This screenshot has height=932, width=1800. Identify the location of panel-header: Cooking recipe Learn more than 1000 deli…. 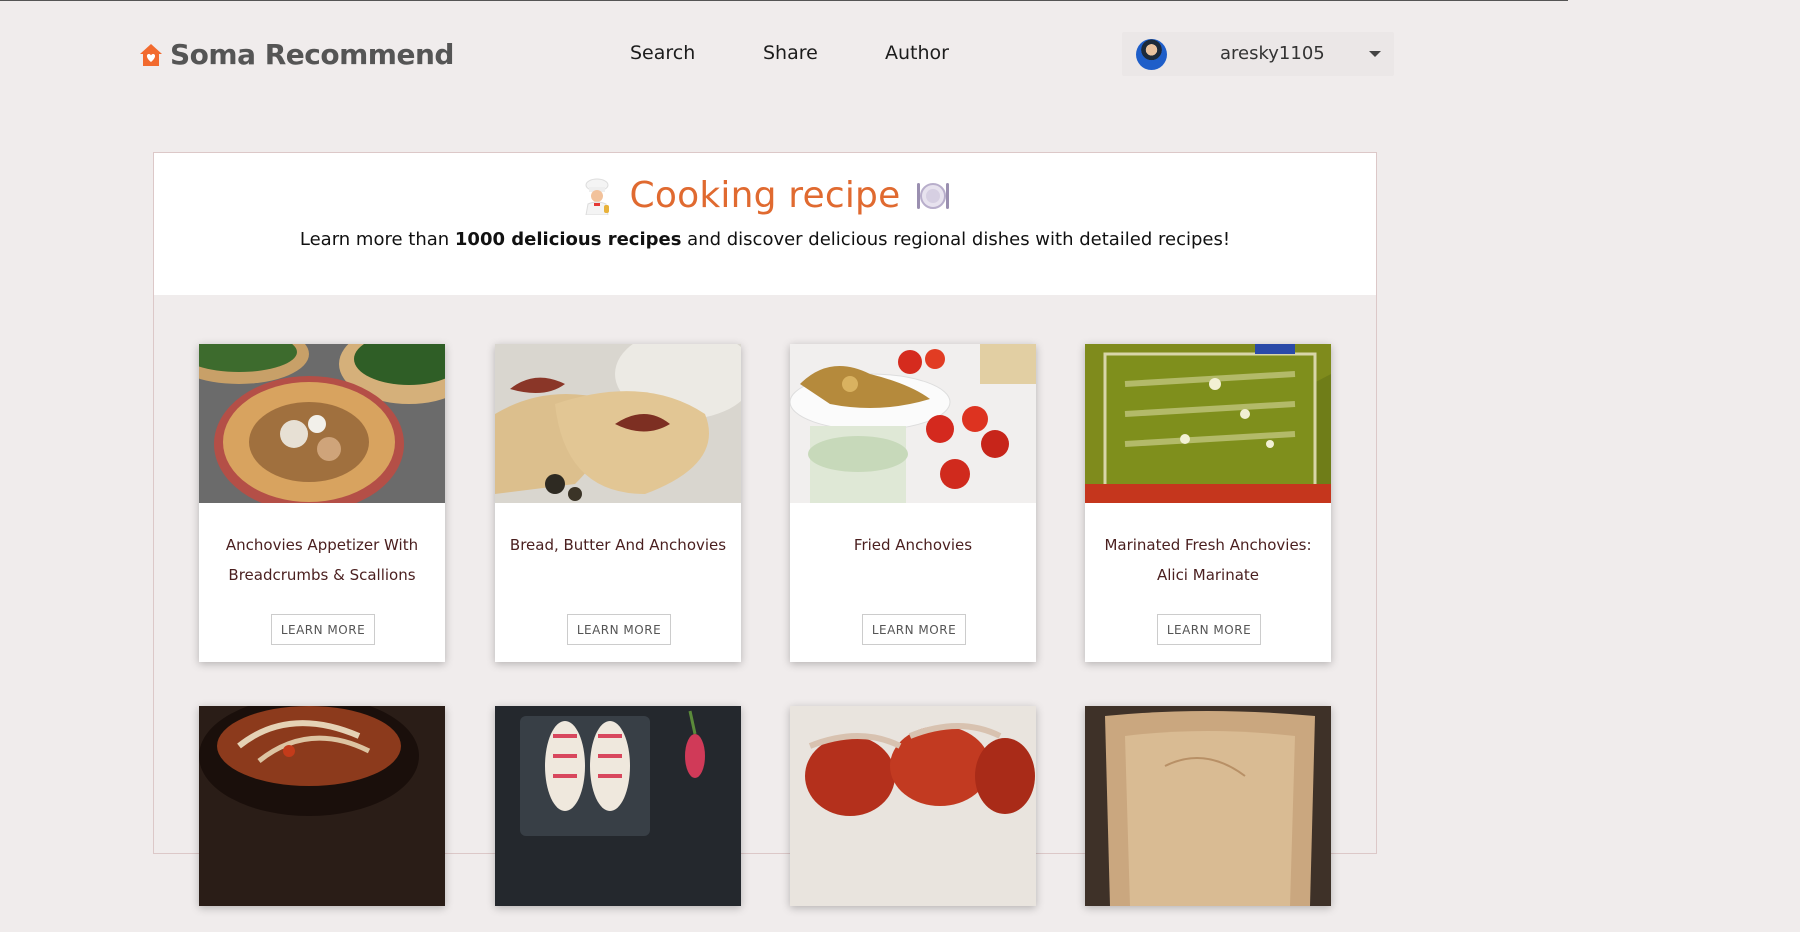
(765, 224).